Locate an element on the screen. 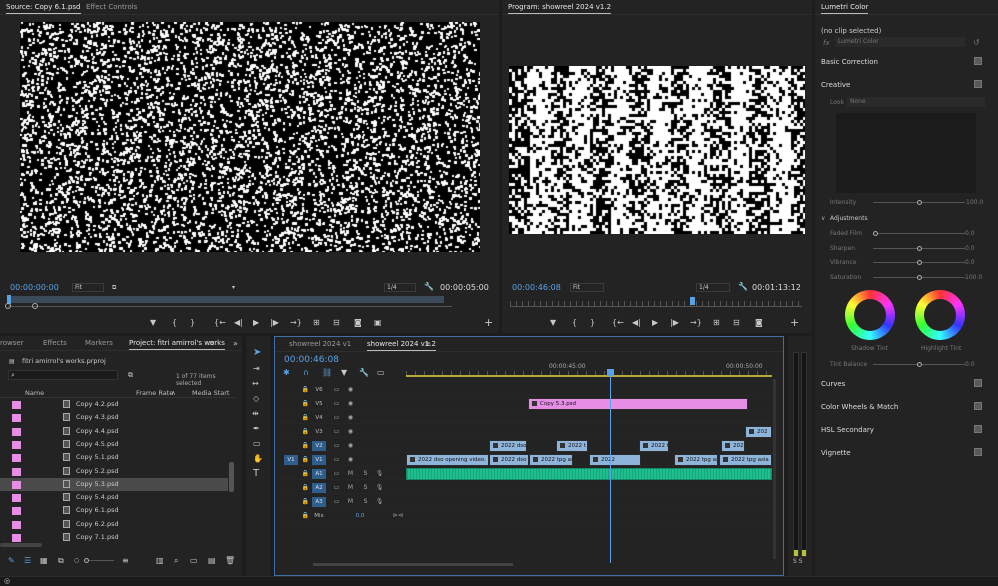 The width and height of the screenshot is (998, 586). tab-program: Program: showreel 2024 v1.2 is located at coordinates (560, 8).